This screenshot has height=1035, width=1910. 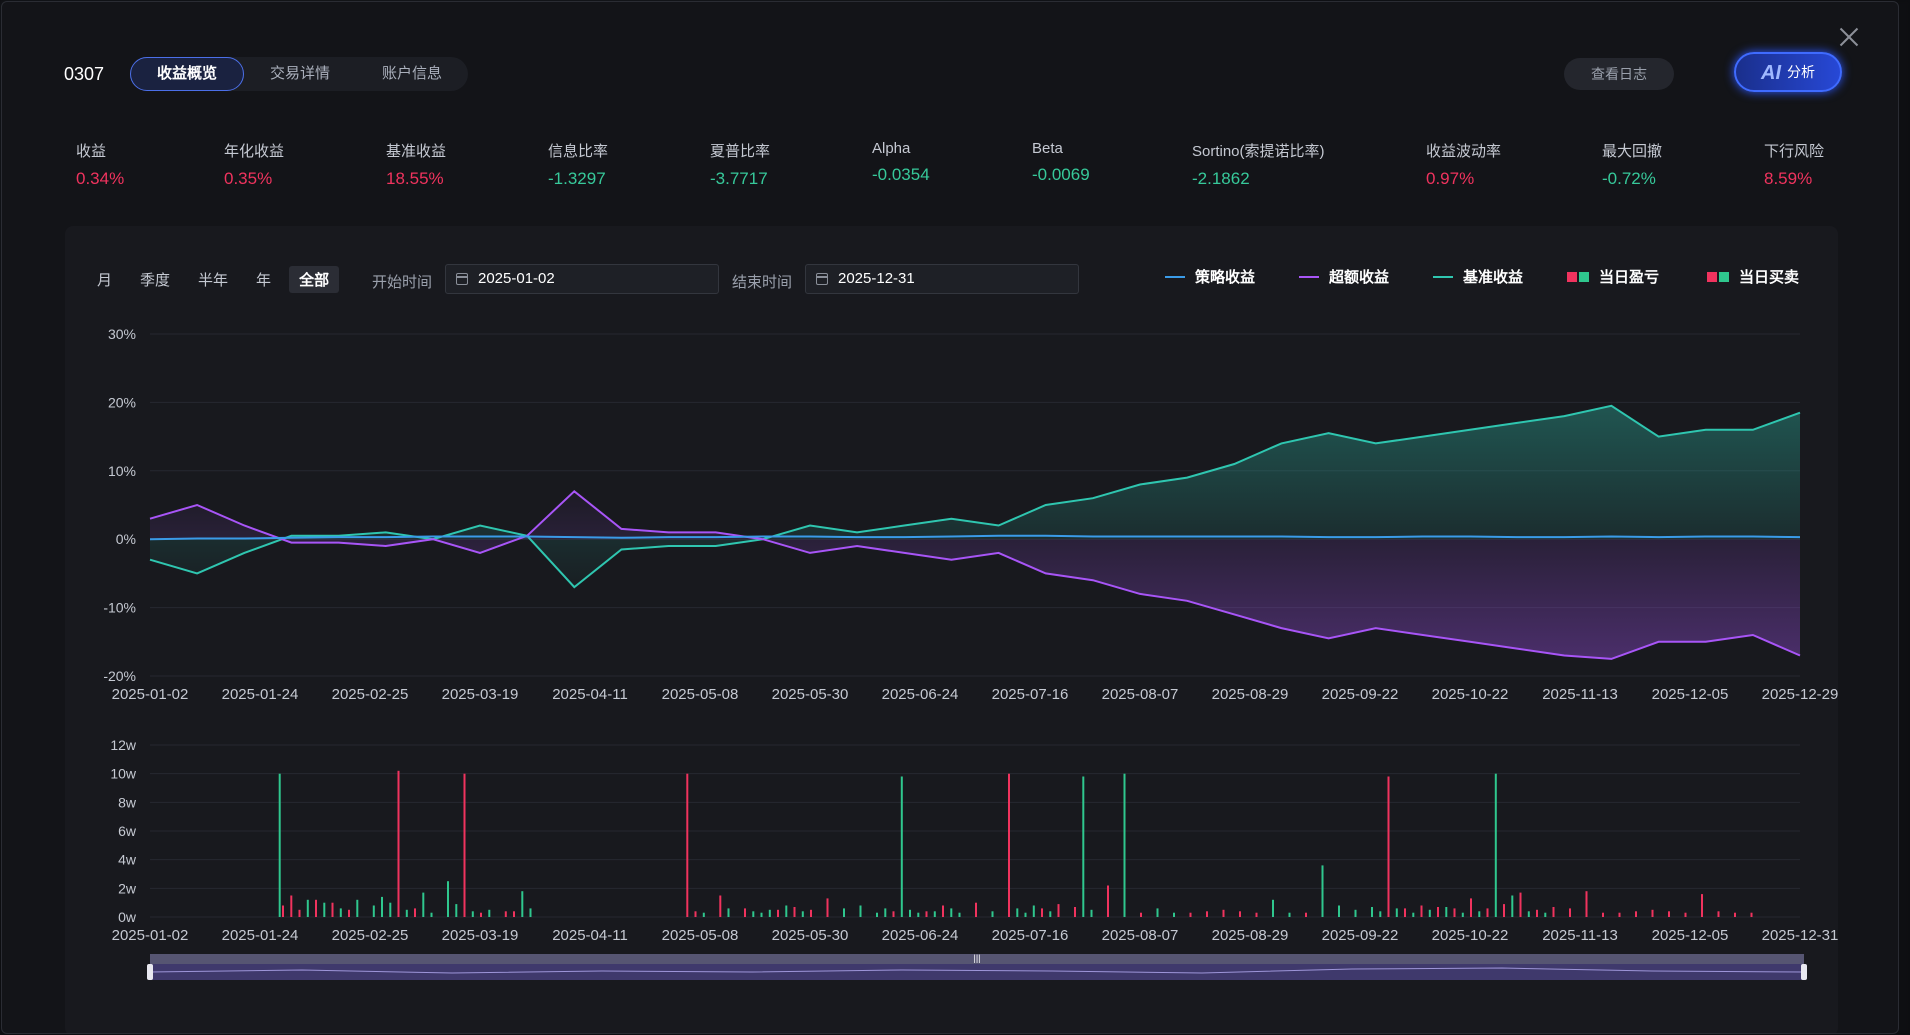 I want to click on y-tick-label: 4w, so click(x=127, y=860).